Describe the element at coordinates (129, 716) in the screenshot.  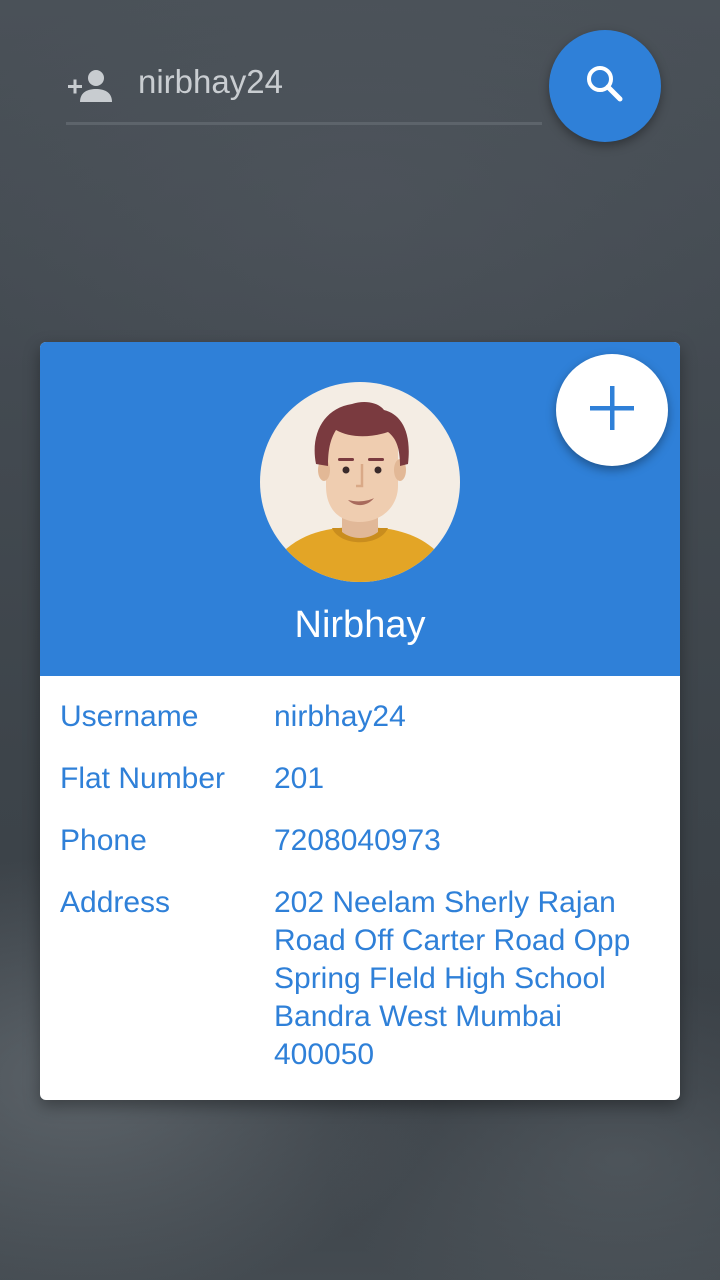
I see `detail-label: Username` at that location.